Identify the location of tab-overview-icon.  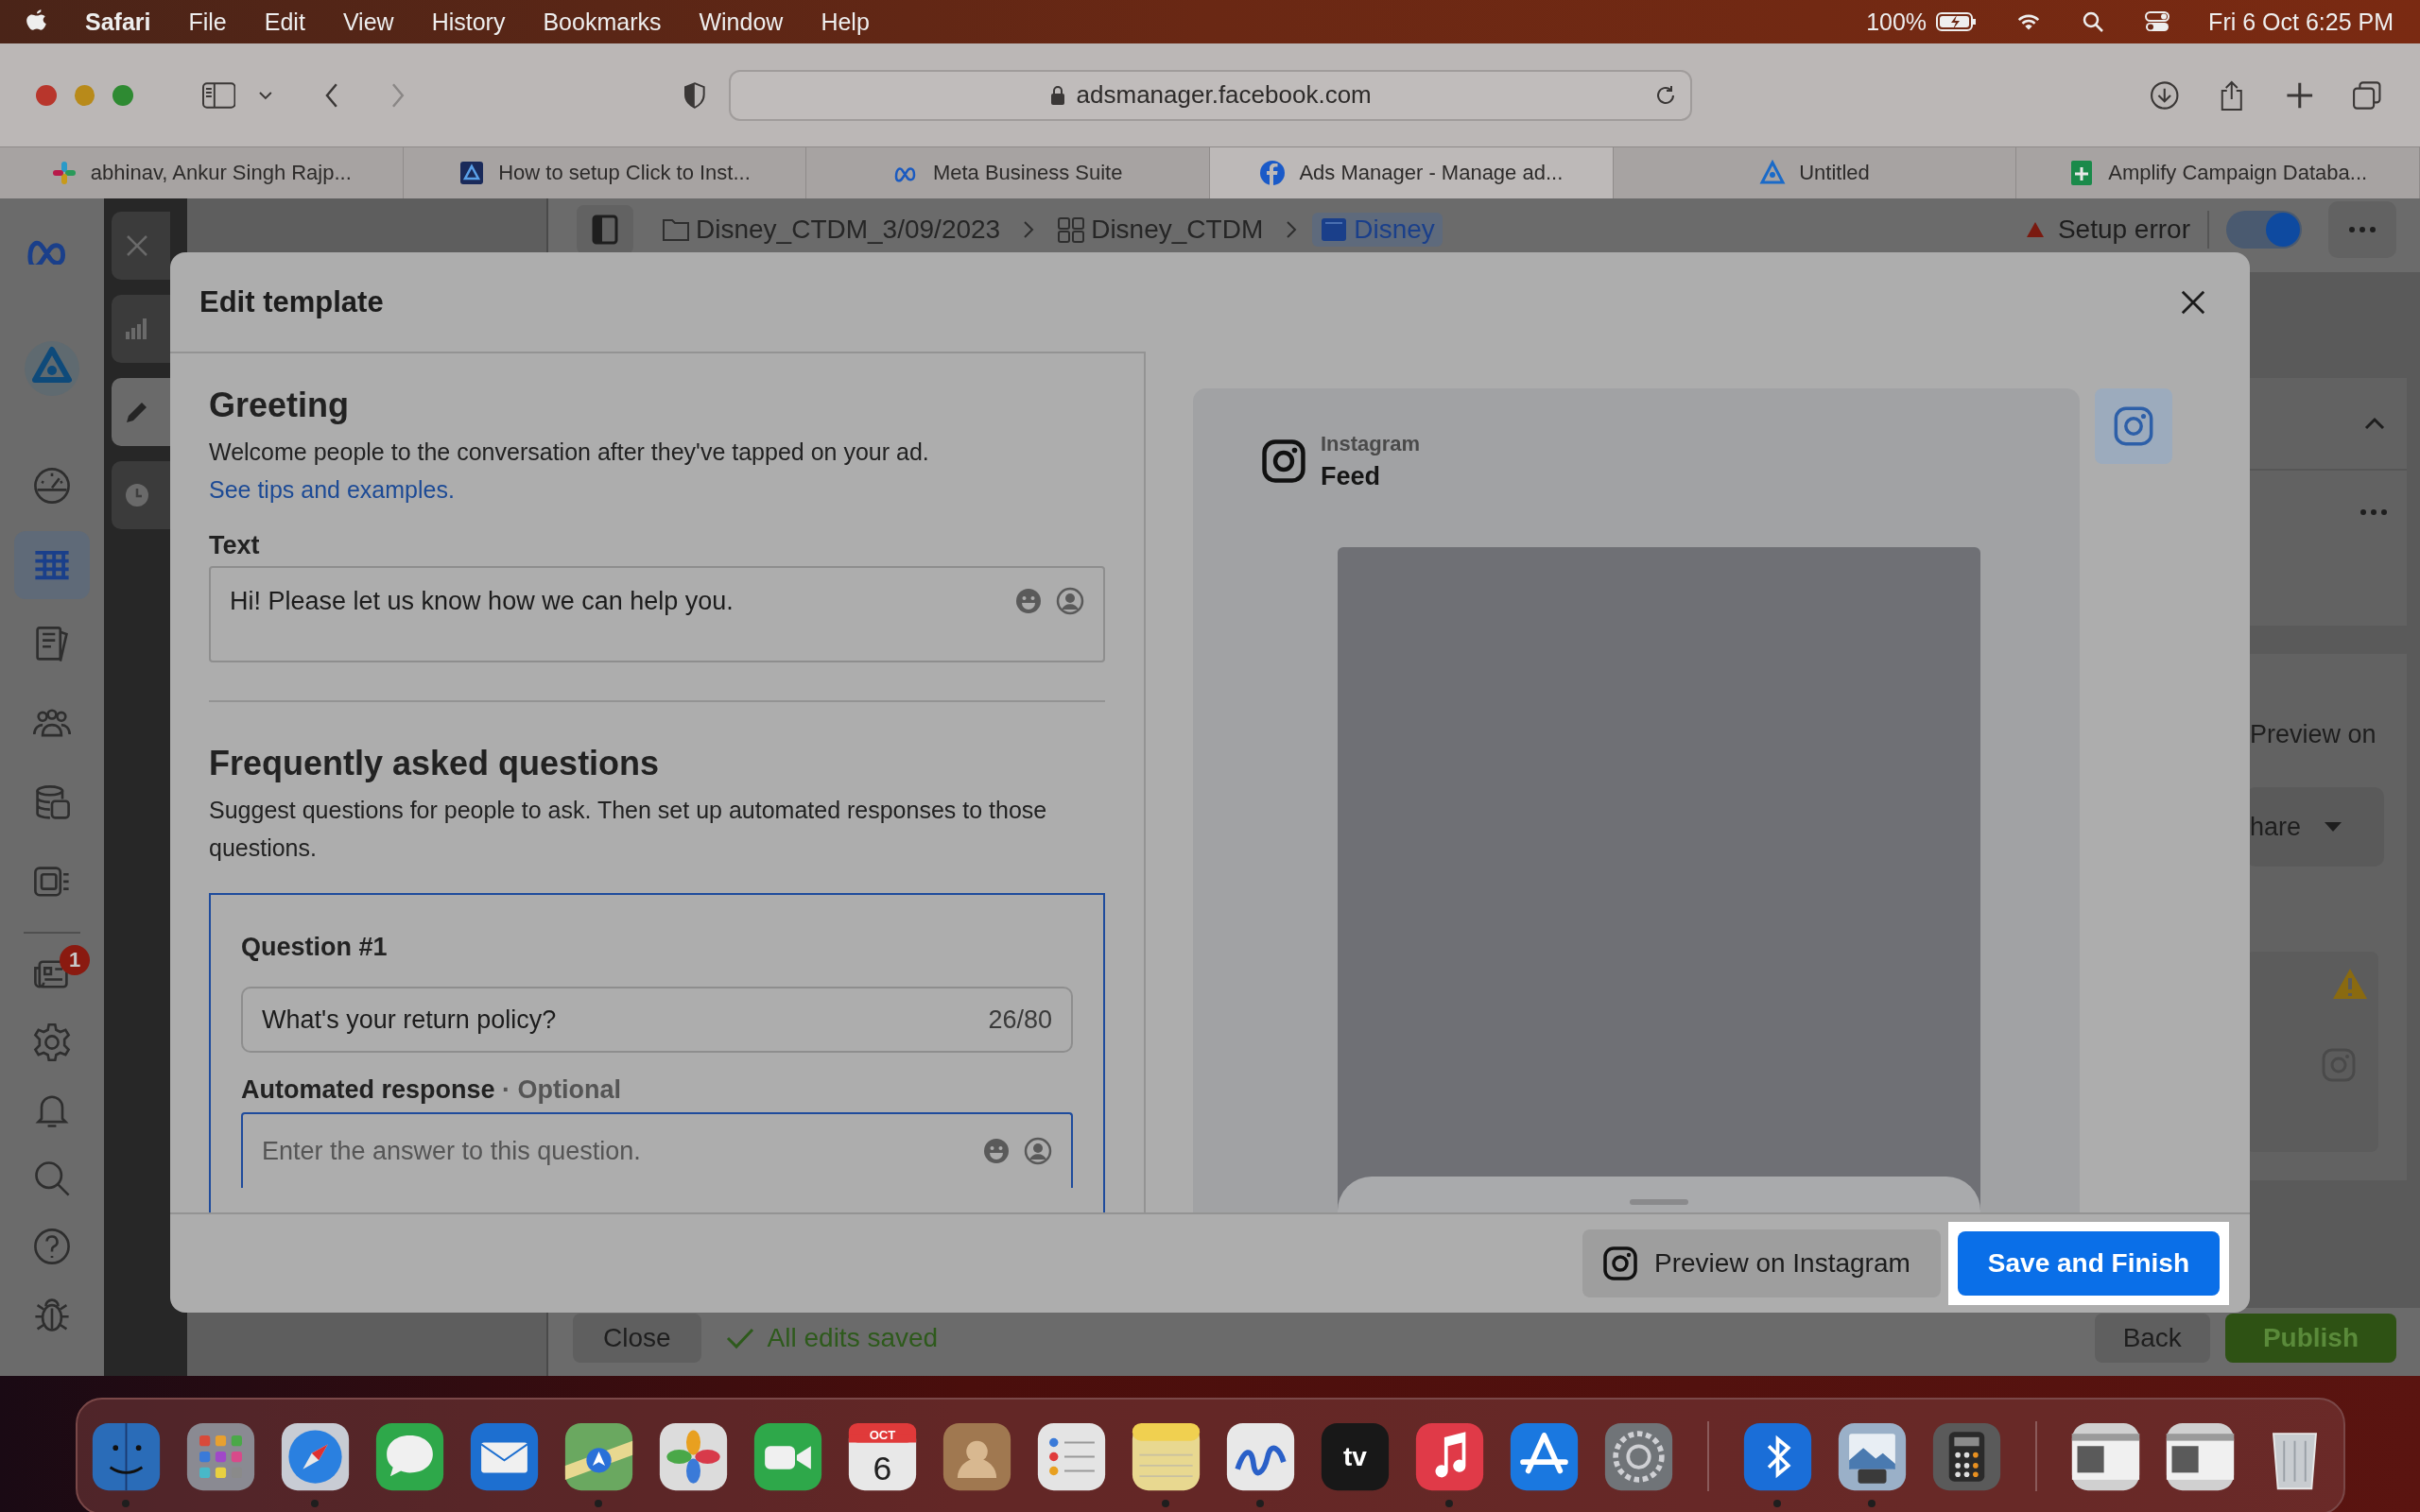
(2367, 95).